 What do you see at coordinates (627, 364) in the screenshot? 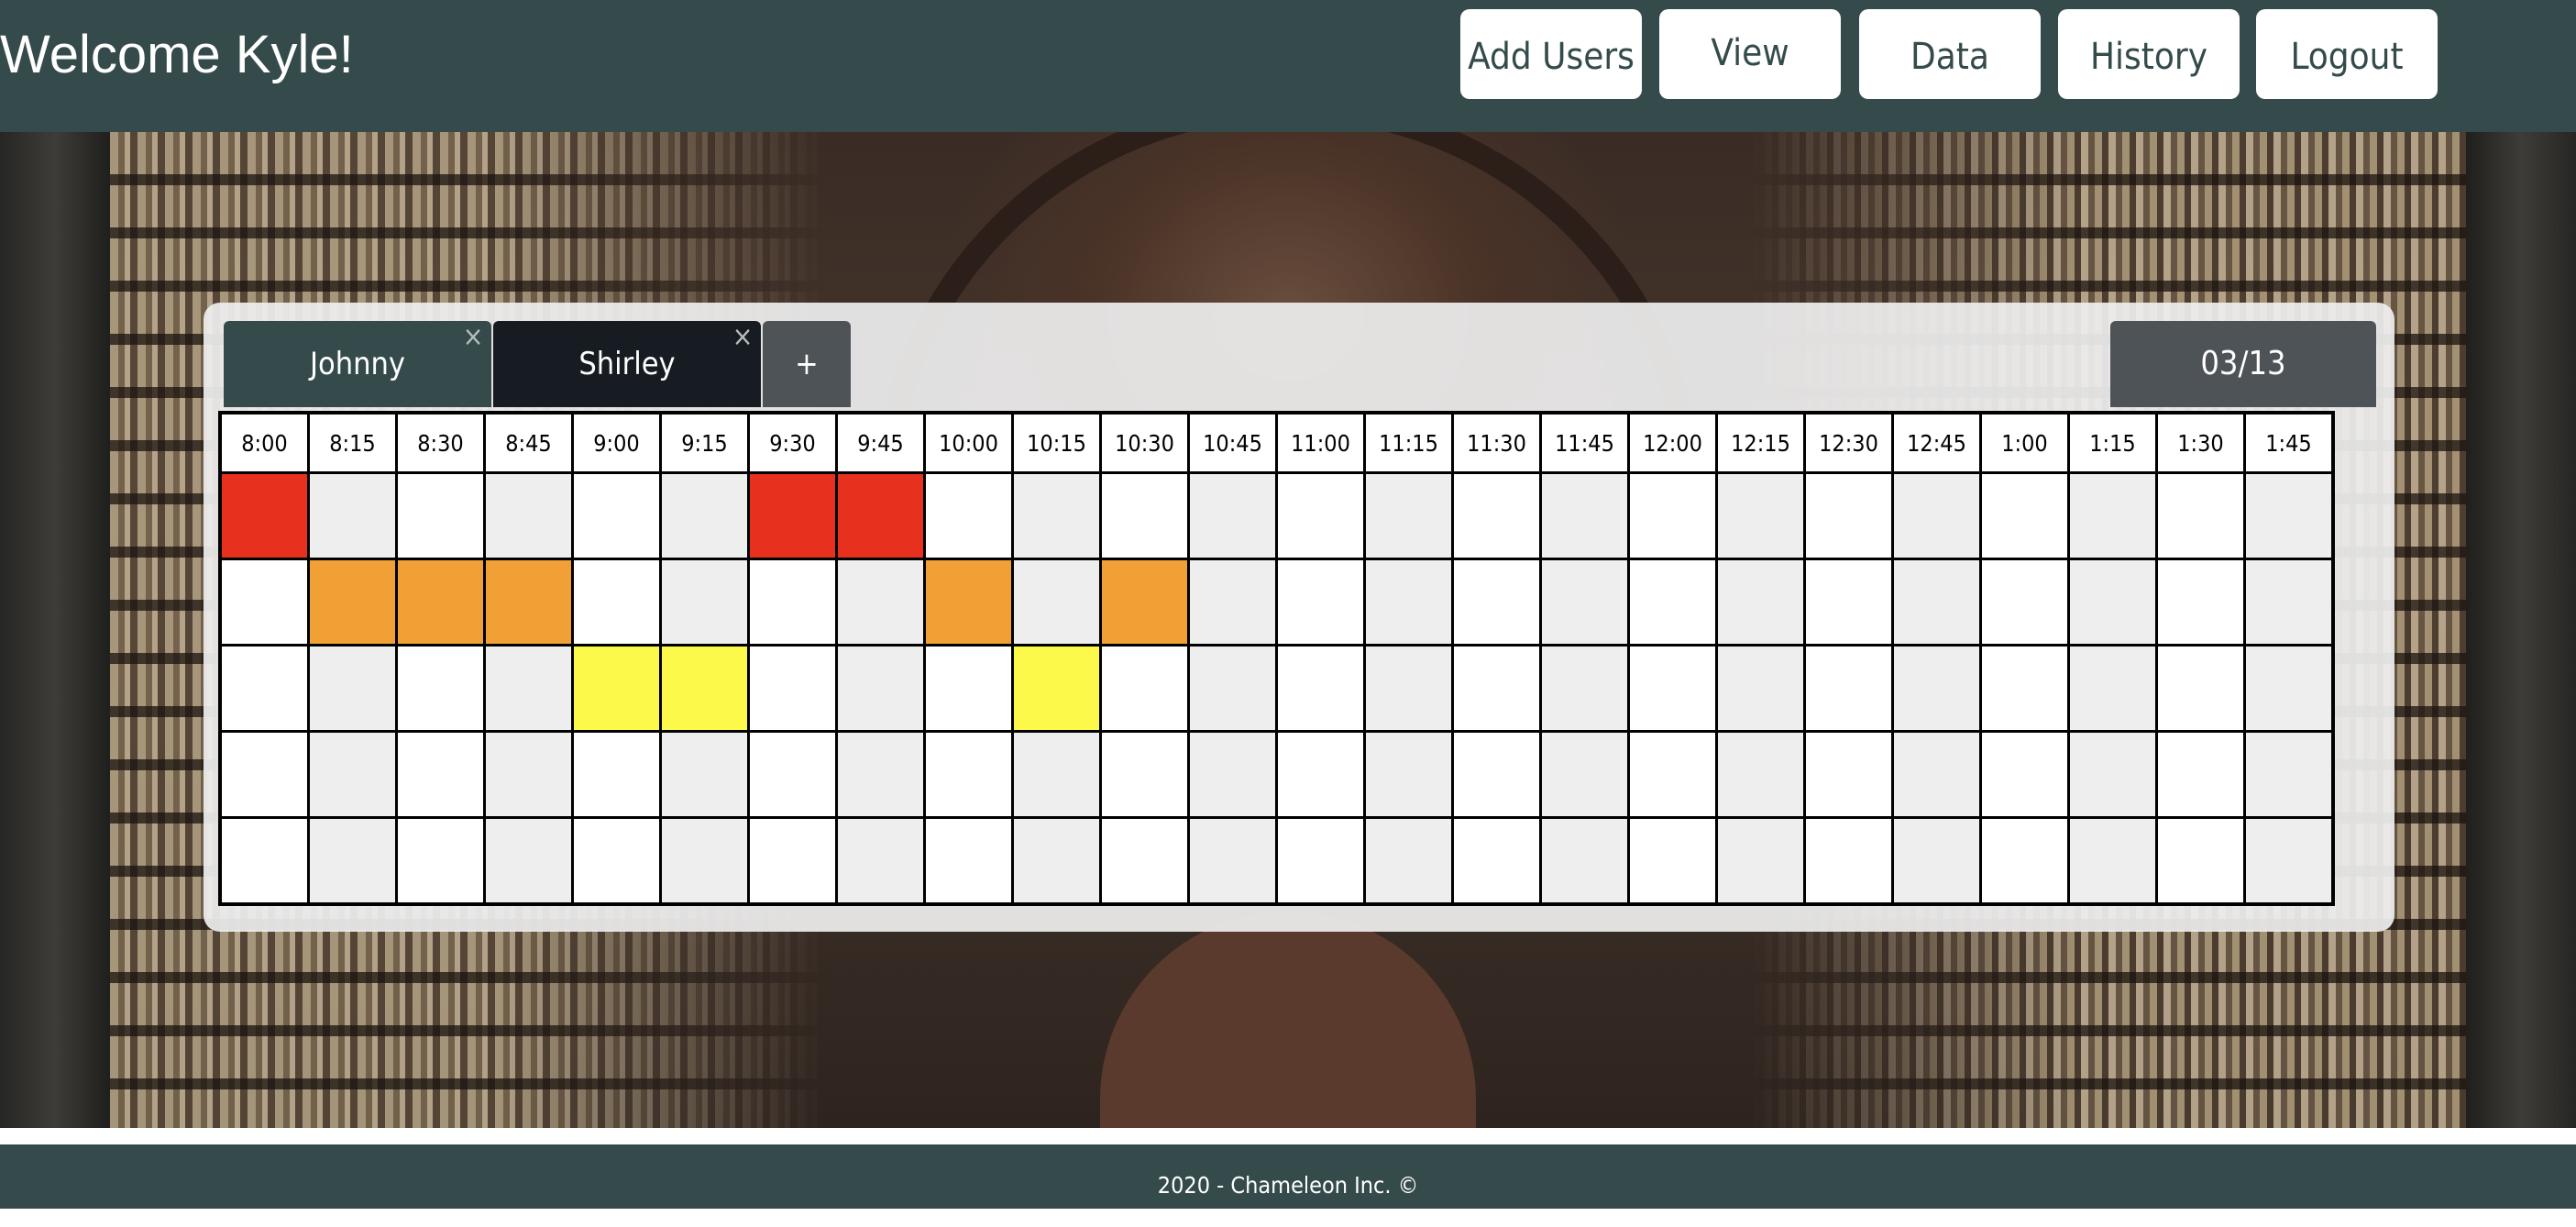
I see `tab-shirley: Shirley ×` at bounding box center [627, 364].